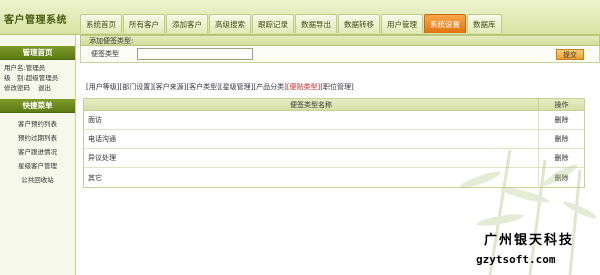 This screenshot has width=600, height=275. What do you see at coordinates (570, 54) in the screenshot?
I see `submit-button: 提交` at bounding box center [570, 54].